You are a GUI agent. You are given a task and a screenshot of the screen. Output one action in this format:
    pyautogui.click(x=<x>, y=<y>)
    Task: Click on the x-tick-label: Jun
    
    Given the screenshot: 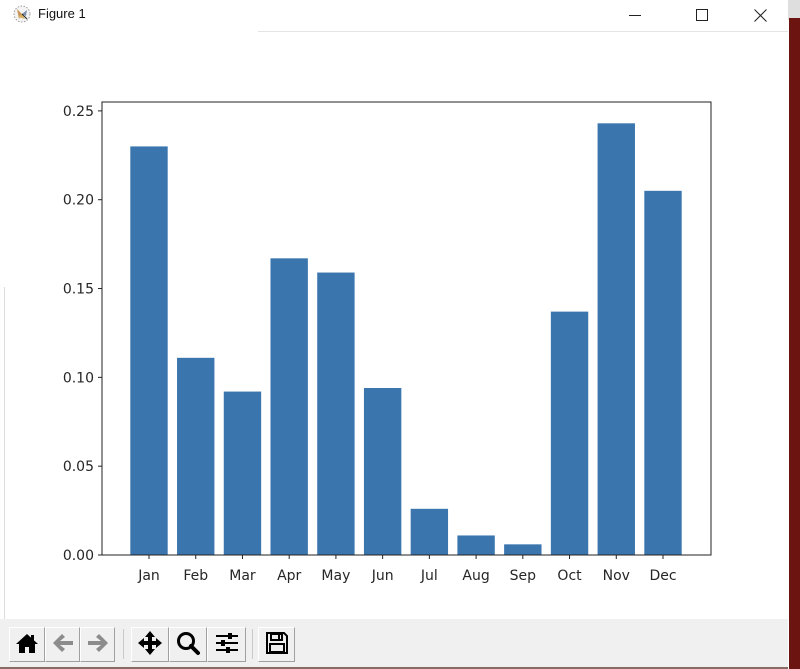 What is the action you would take?
    pyautogui.click(x=382, y=576)
    